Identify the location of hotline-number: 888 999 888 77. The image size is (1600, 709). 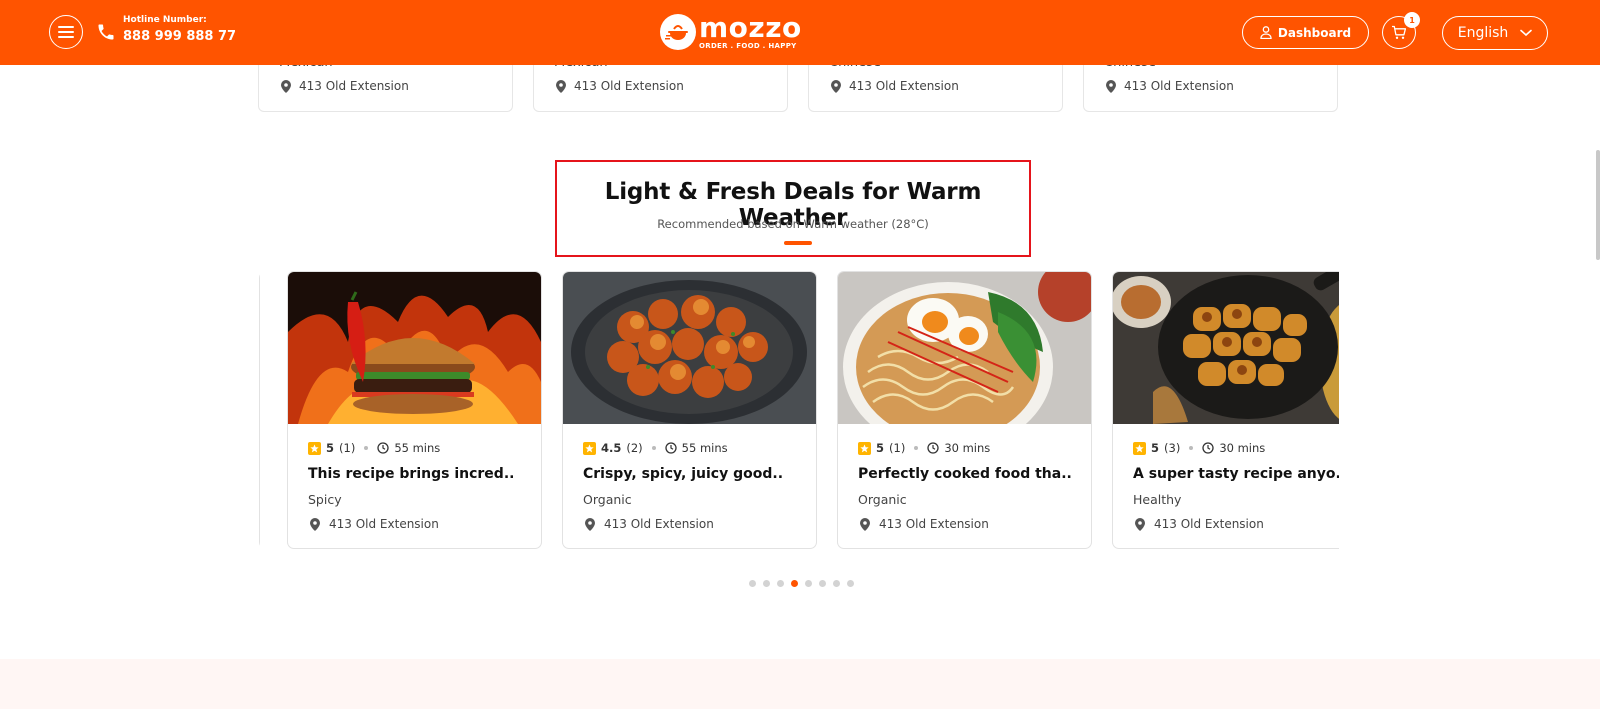
(179, 36).